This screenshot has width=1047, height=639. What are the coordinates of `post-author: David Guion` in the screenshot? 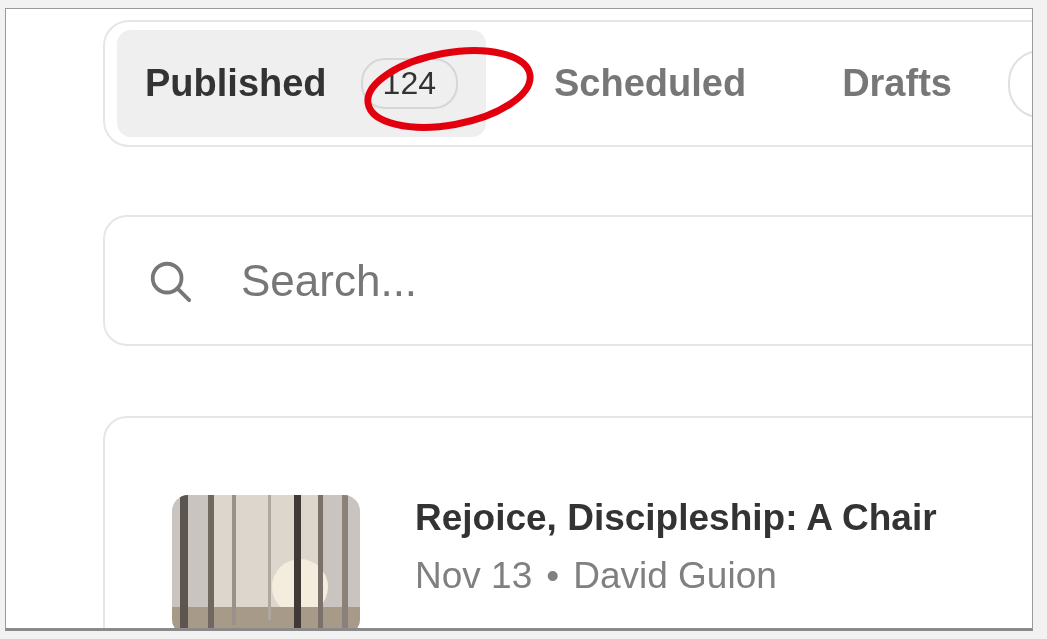 It's located at (675, 575).